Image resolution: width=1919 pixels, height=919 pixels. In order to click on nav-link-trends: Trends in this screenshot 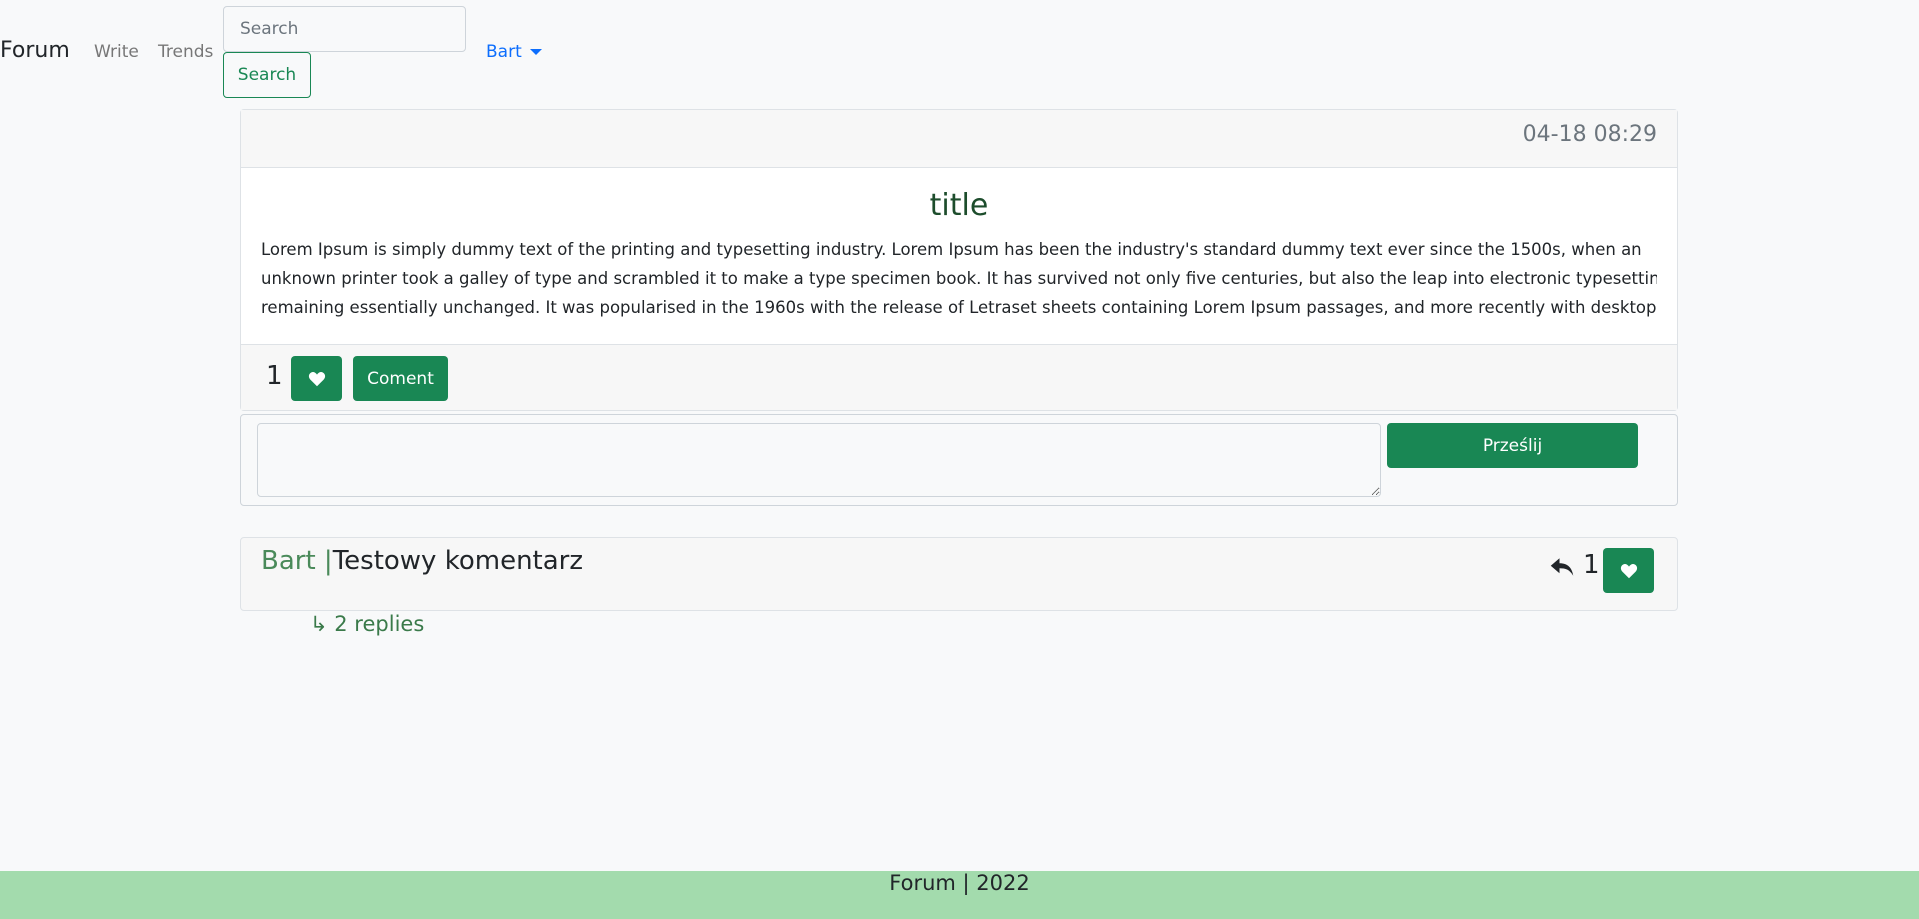, I will do `click(185, 52)`.